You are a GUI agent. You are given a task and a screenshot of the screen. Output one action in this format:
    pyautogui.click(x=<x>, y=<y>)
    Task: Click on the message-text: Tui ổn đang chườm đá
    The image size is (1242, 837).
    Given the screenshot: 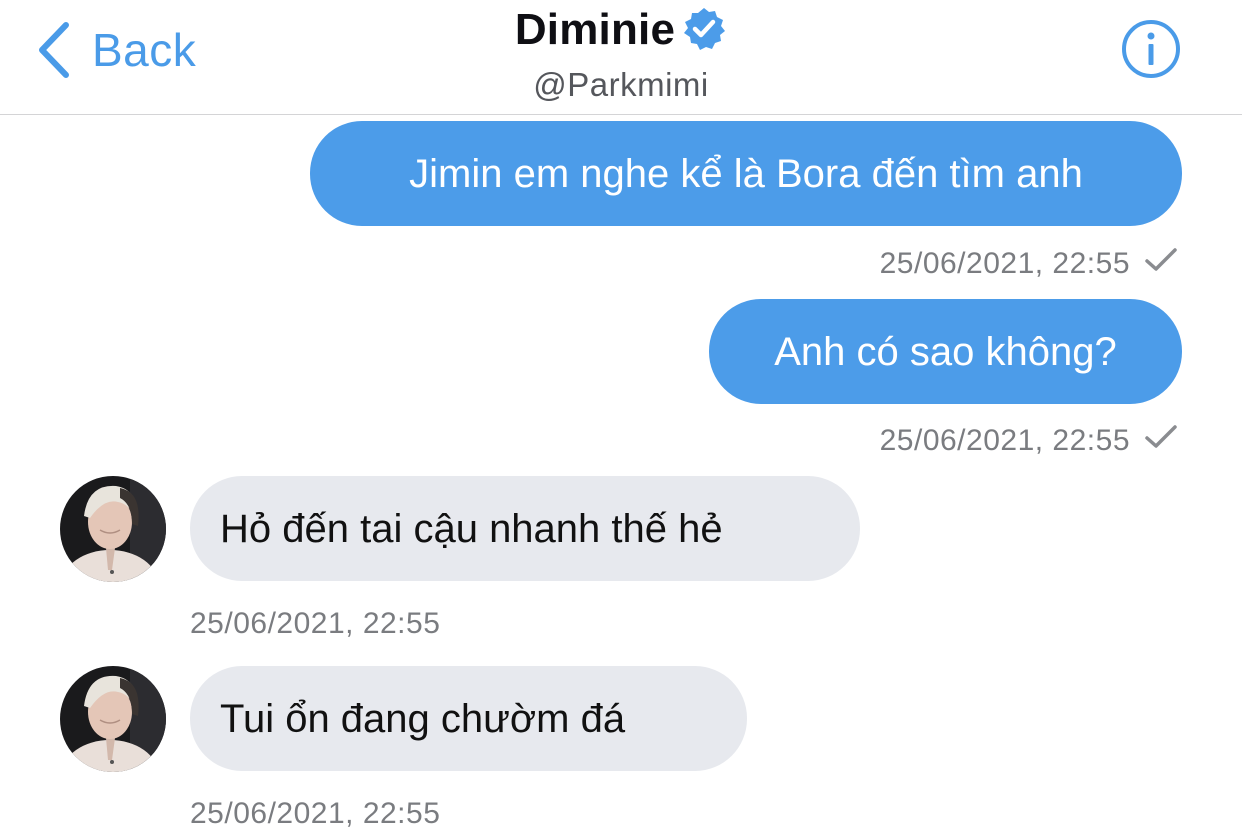 What is the action you would take?
    pyautogui.click(x=423, y=718)
    